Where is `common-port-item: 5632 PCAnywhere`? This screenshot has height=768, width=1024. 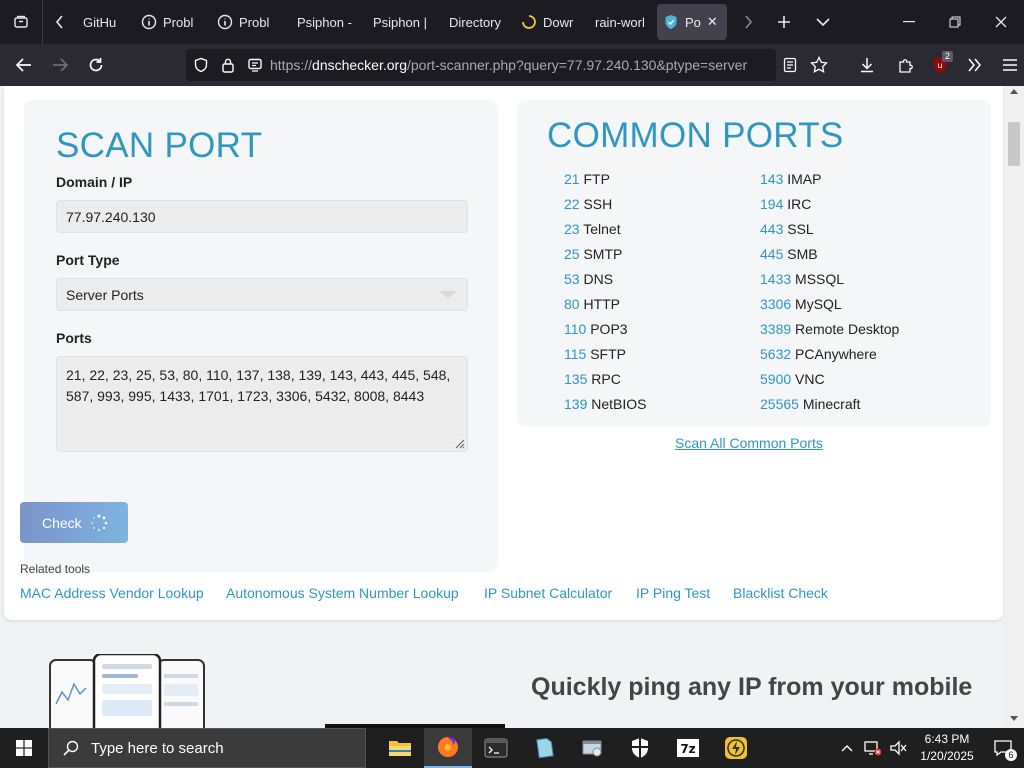
common-port-item: 5632 PCAnywhere is located at coordinates (818, 354).